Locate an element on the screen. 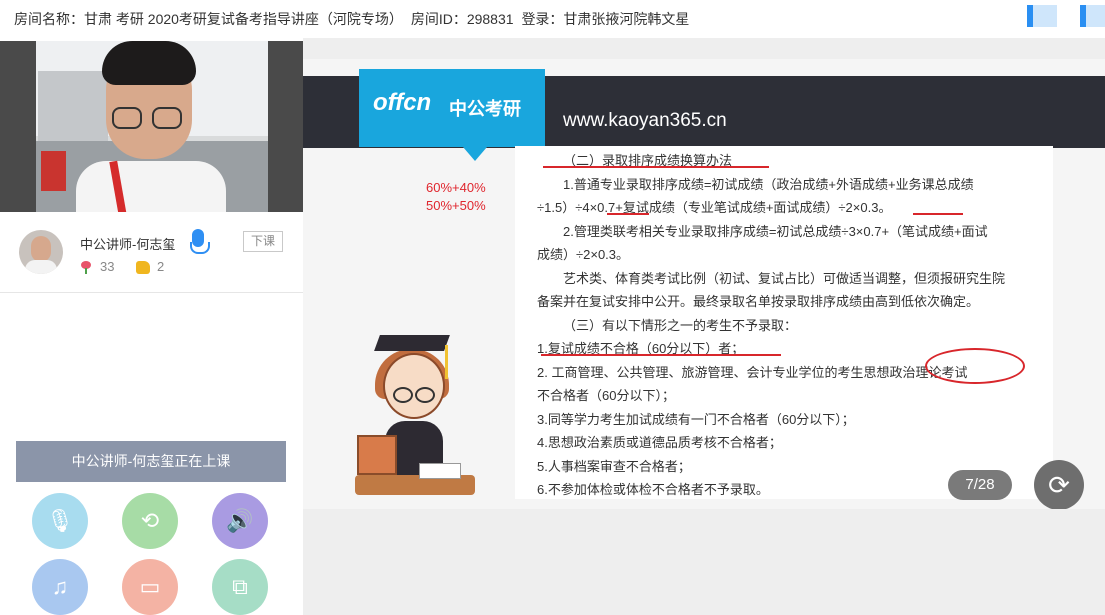  speaker-icon: 🔊 is located at coordinates (240, 520).